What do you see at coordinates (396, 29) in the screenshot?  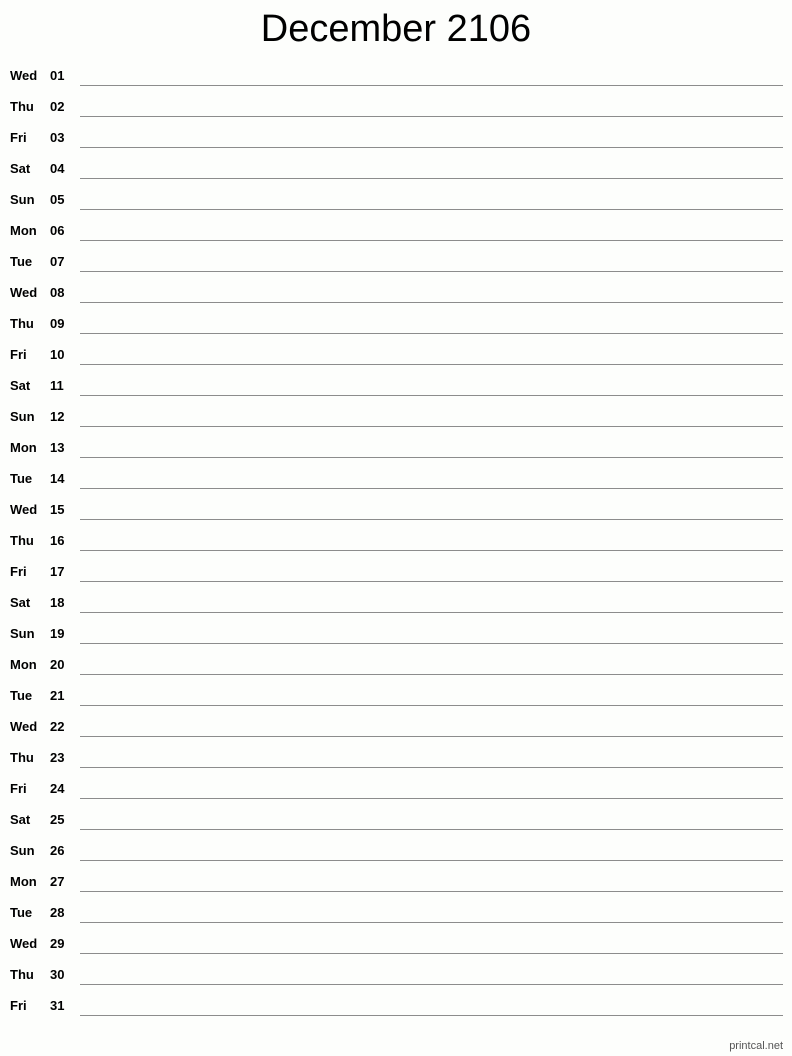 I see `page-title: December 2106` at bounding box center [396, 29].